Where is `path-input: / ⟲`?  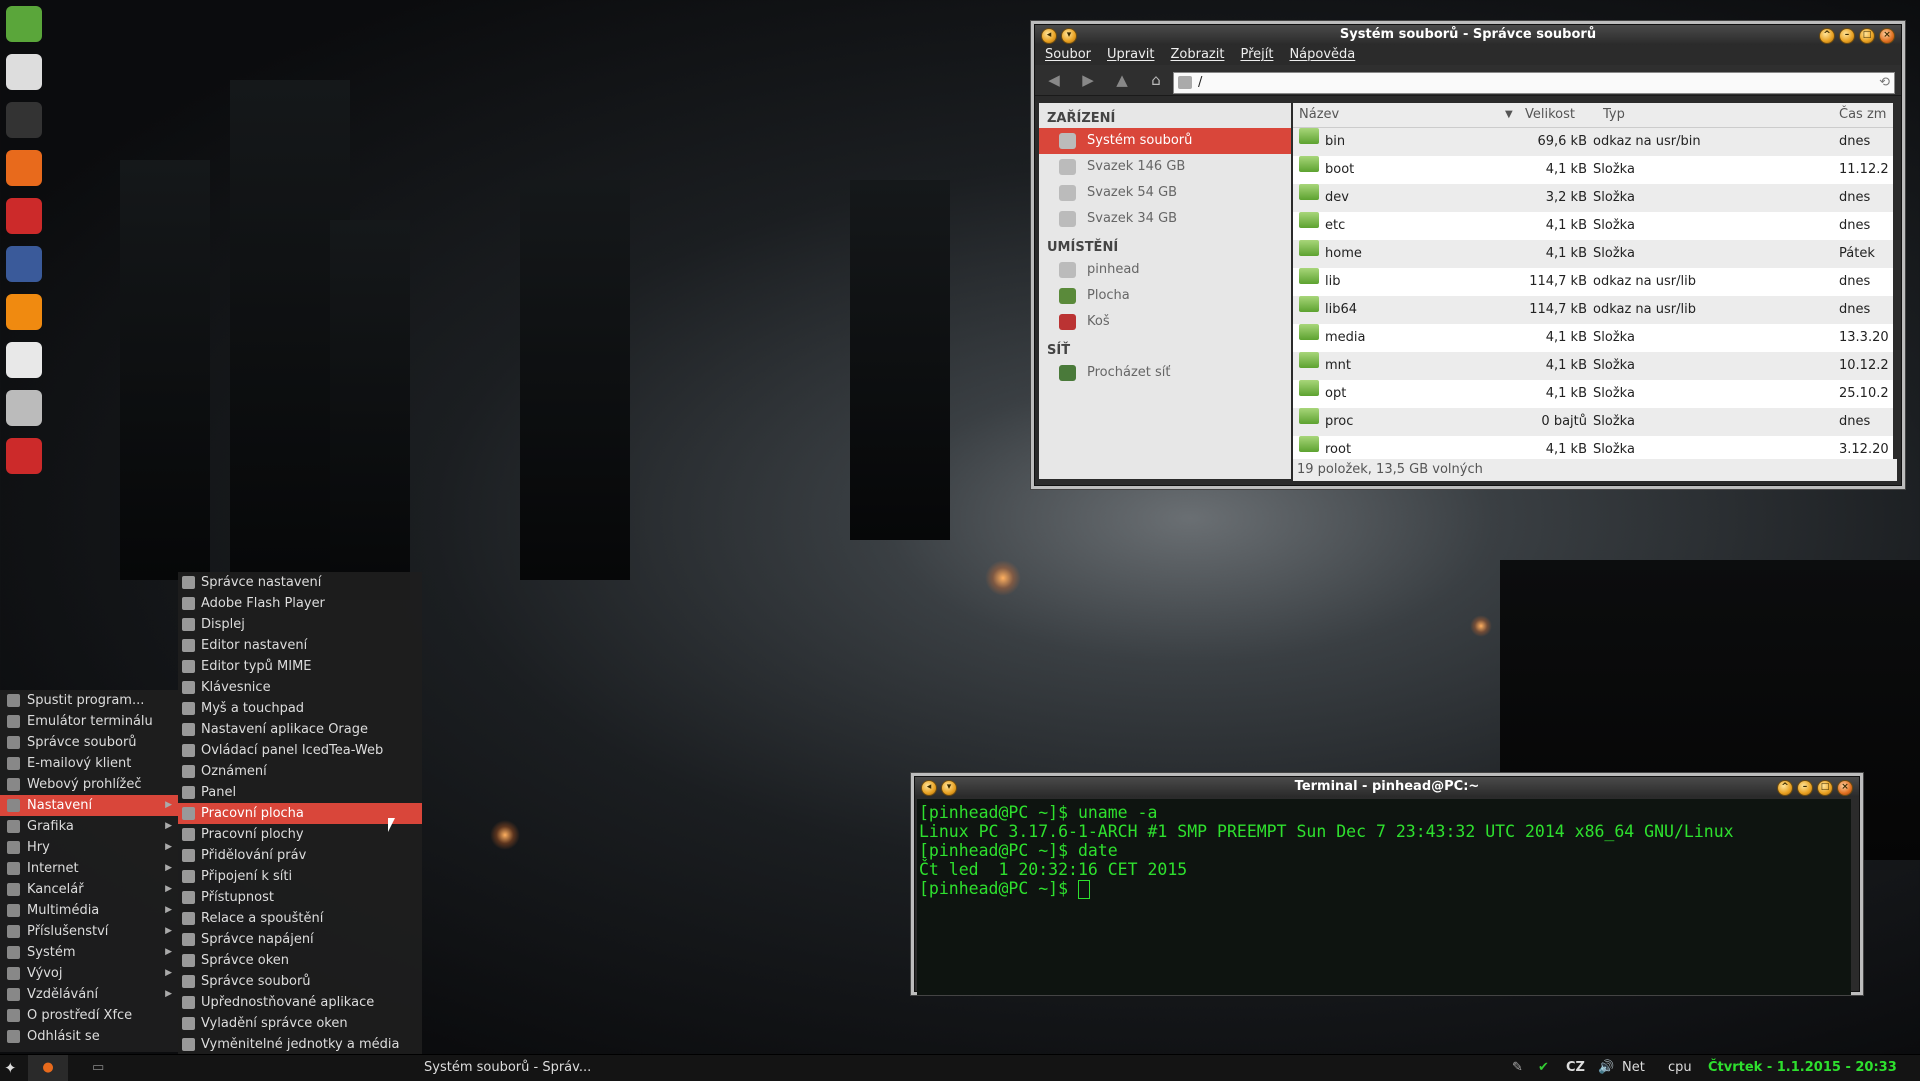 path-input: / ⟲ is located at coordinates (1534, 83).